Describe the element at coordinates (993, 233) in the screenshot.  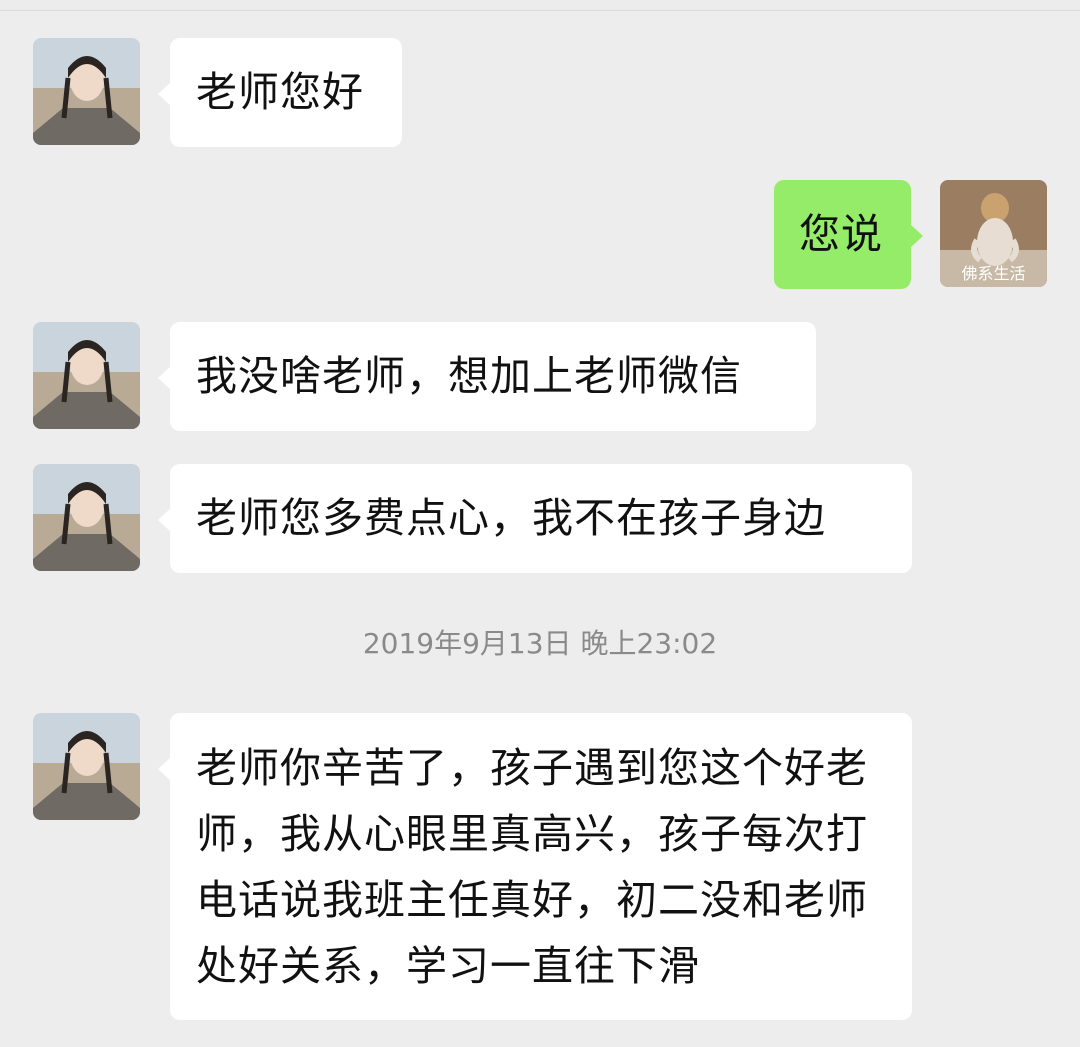
I see `my-avatar: 佛系生活` at that location.